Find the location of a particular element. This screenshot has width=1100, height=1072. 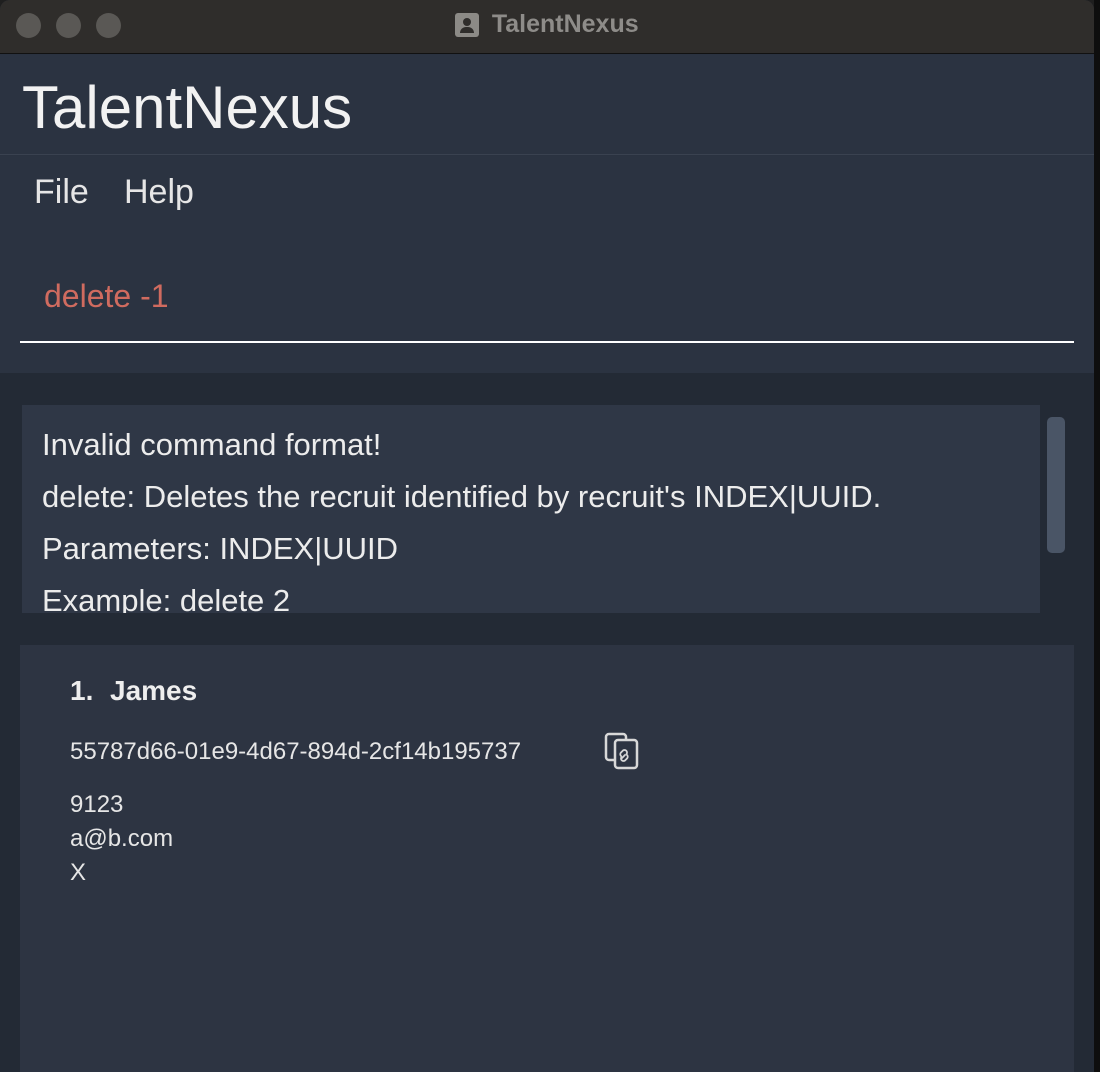

desktop-edge is located at coordinates (1097, 536).